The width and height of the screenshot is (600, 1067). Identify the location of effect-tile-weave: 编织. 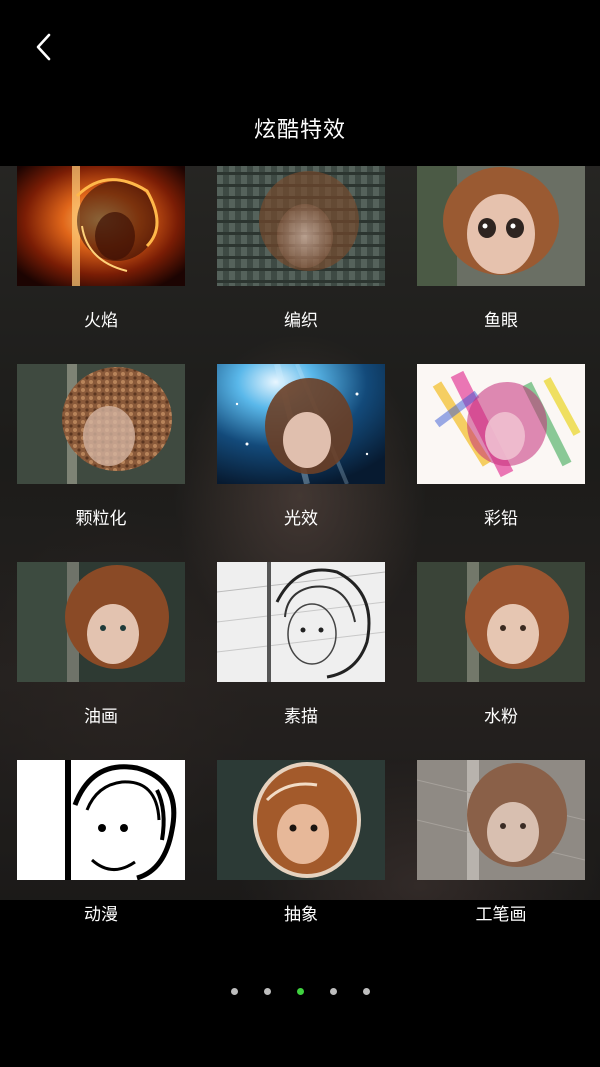
(301, 248).